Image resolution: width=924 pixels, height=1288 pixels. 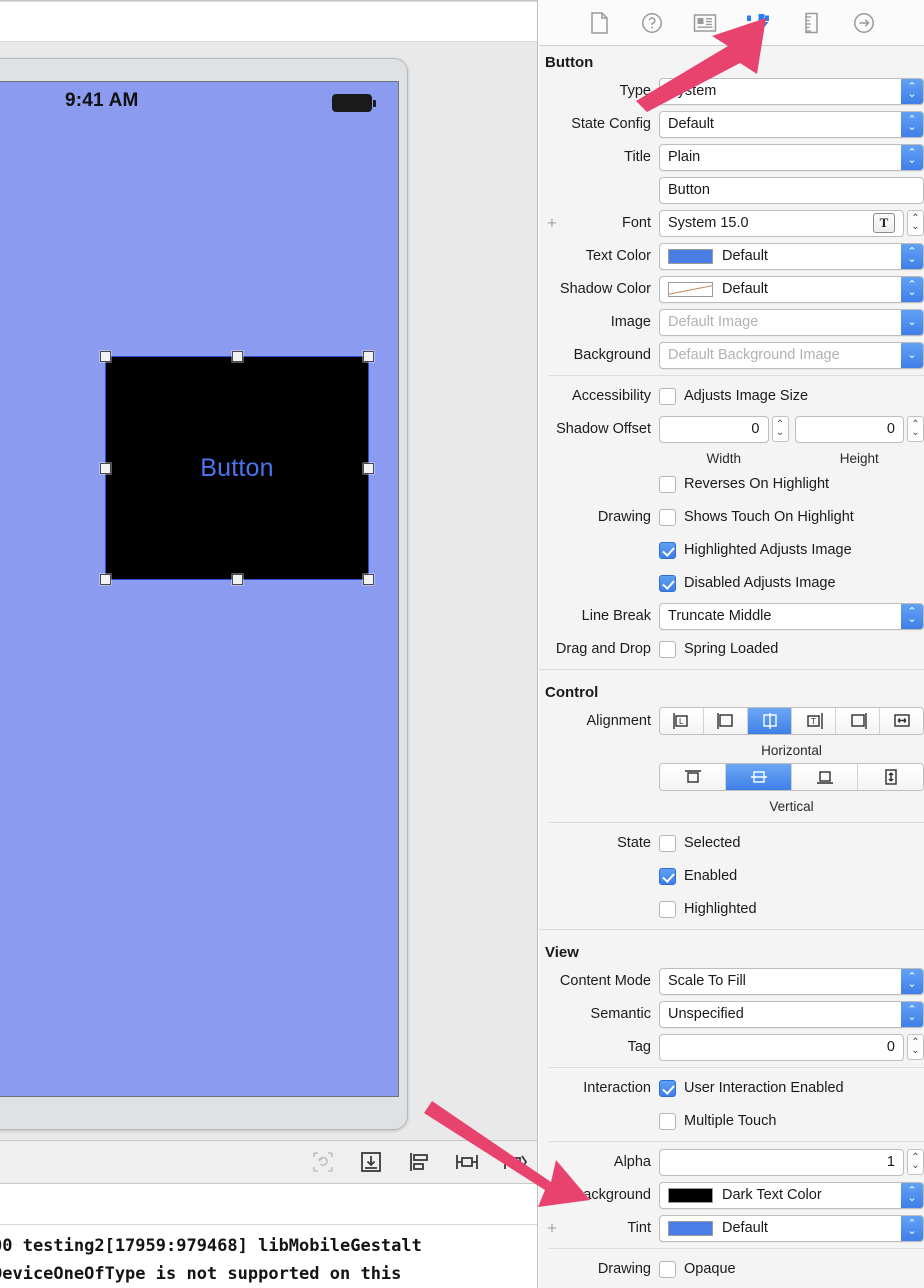 I want to click on horizontal-alignment-segmented: L T, so click(x=791, y=721).